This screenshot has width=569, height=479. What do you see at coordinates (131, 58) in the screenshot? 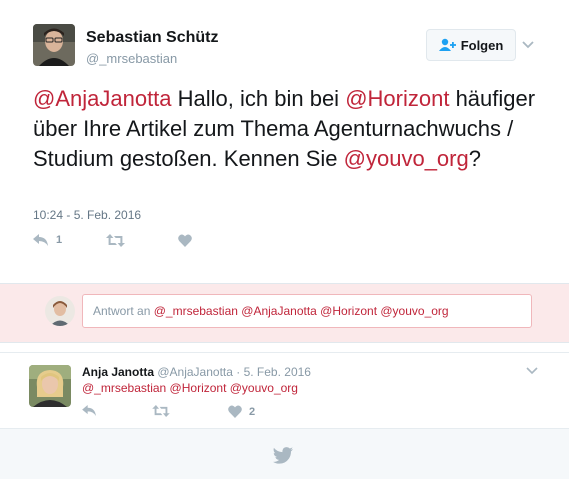
I see `author-handle: @_mrsebastian` at bounding box center [131, 58].